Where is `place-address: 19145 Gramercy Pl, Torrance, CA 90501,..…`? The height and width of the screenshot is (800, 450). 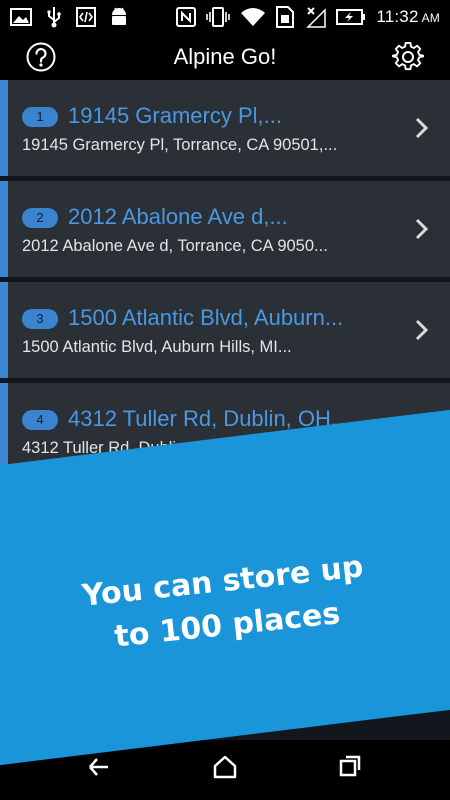 place-address: 19145 Gramercy Pl, Torrance, CA 90501,..… is located at coordinates (180, 145).